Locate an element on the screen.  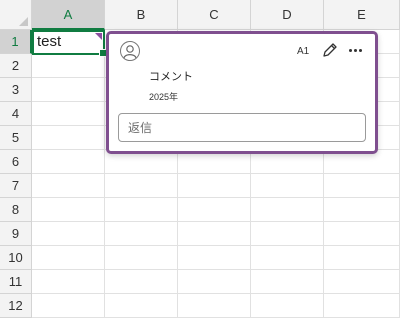
cell-a11 is located at coordinates (68, 282).